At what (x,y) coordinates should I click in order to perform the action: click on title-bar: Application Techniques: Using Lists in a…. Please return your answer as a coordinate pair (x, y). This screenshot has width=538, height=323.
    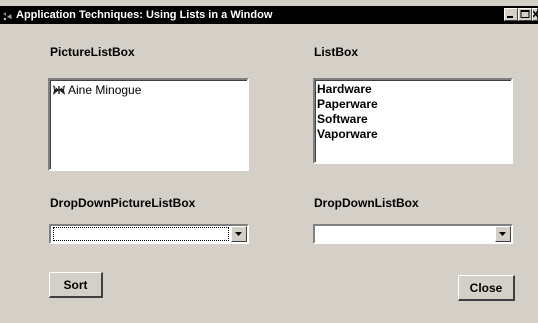
    Looking at the image, I should click on (269, 15).